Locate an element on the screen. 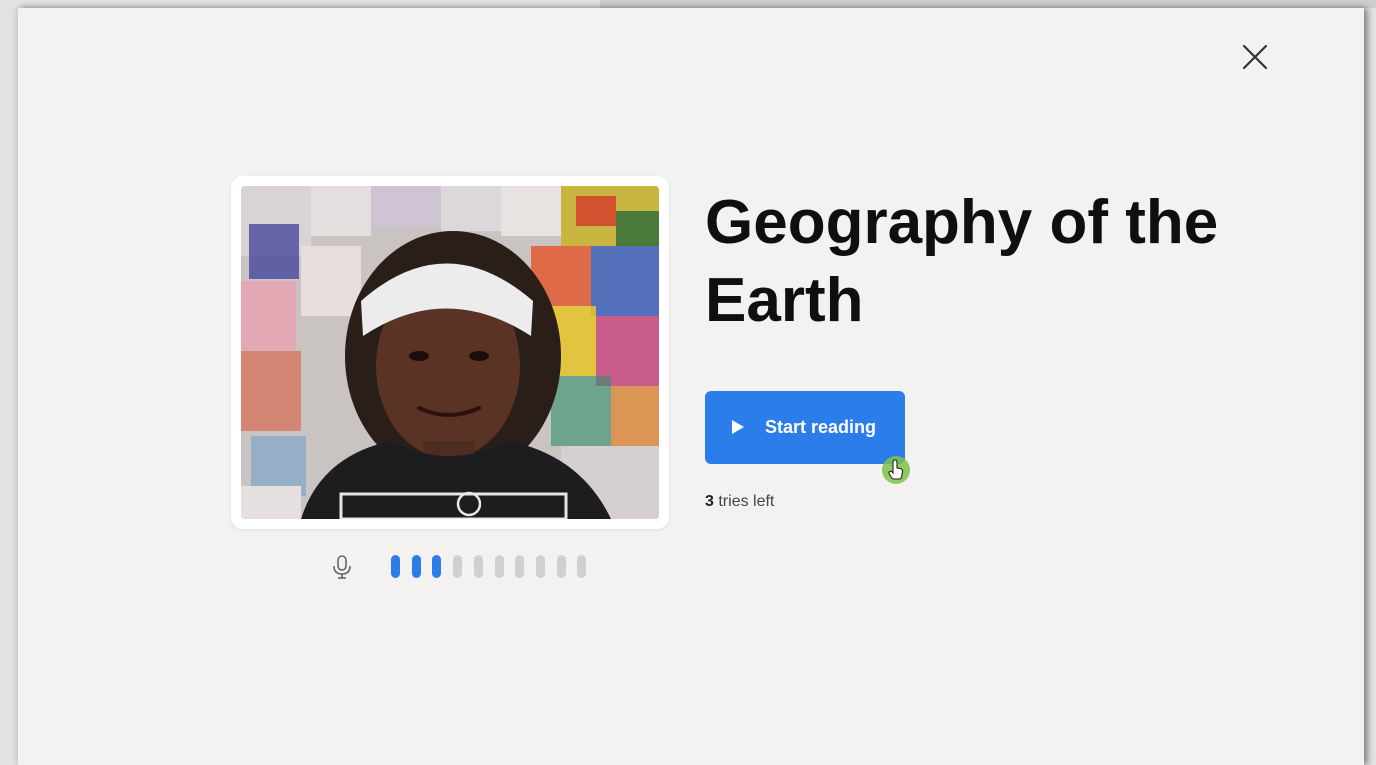 The width and height of the screenshot is (1376, 765). start-reading-button: Start reading is located at coordinates (805, 427).